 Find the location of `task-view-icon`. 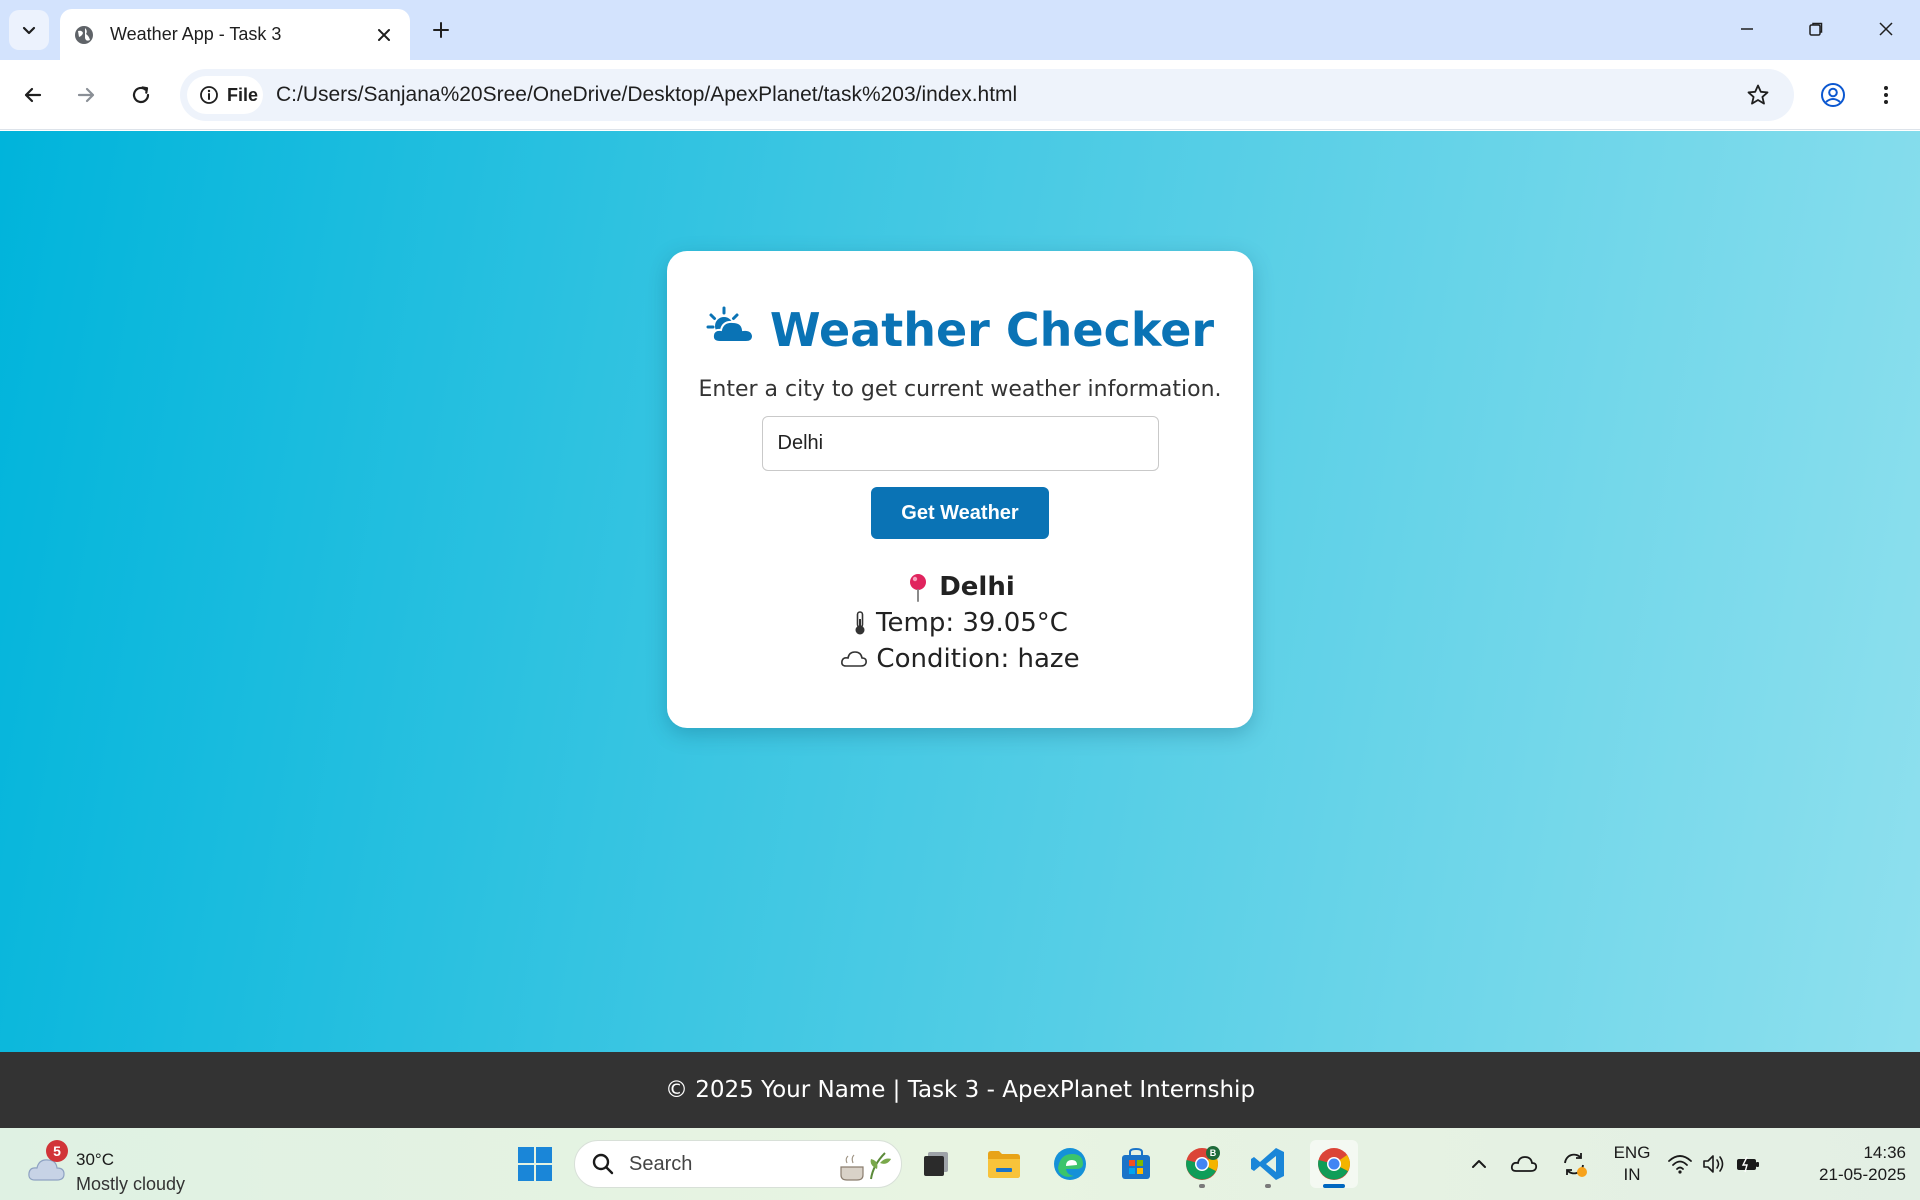

task-view-icon is located at coordinates (936, 1164).